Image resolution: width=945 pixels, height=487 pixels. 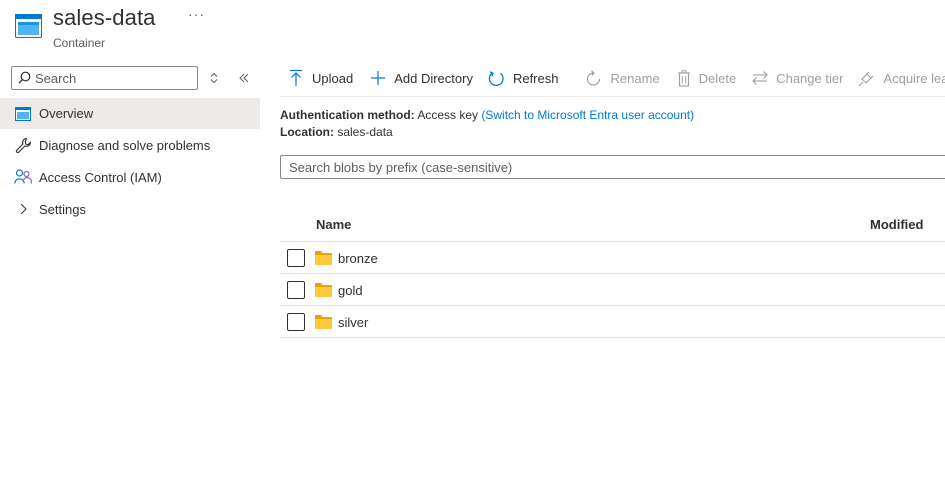 What do you see at coordinates (609, 167) in the screenshot?
I see `blob-search-input` at bounding box center [609, 167].